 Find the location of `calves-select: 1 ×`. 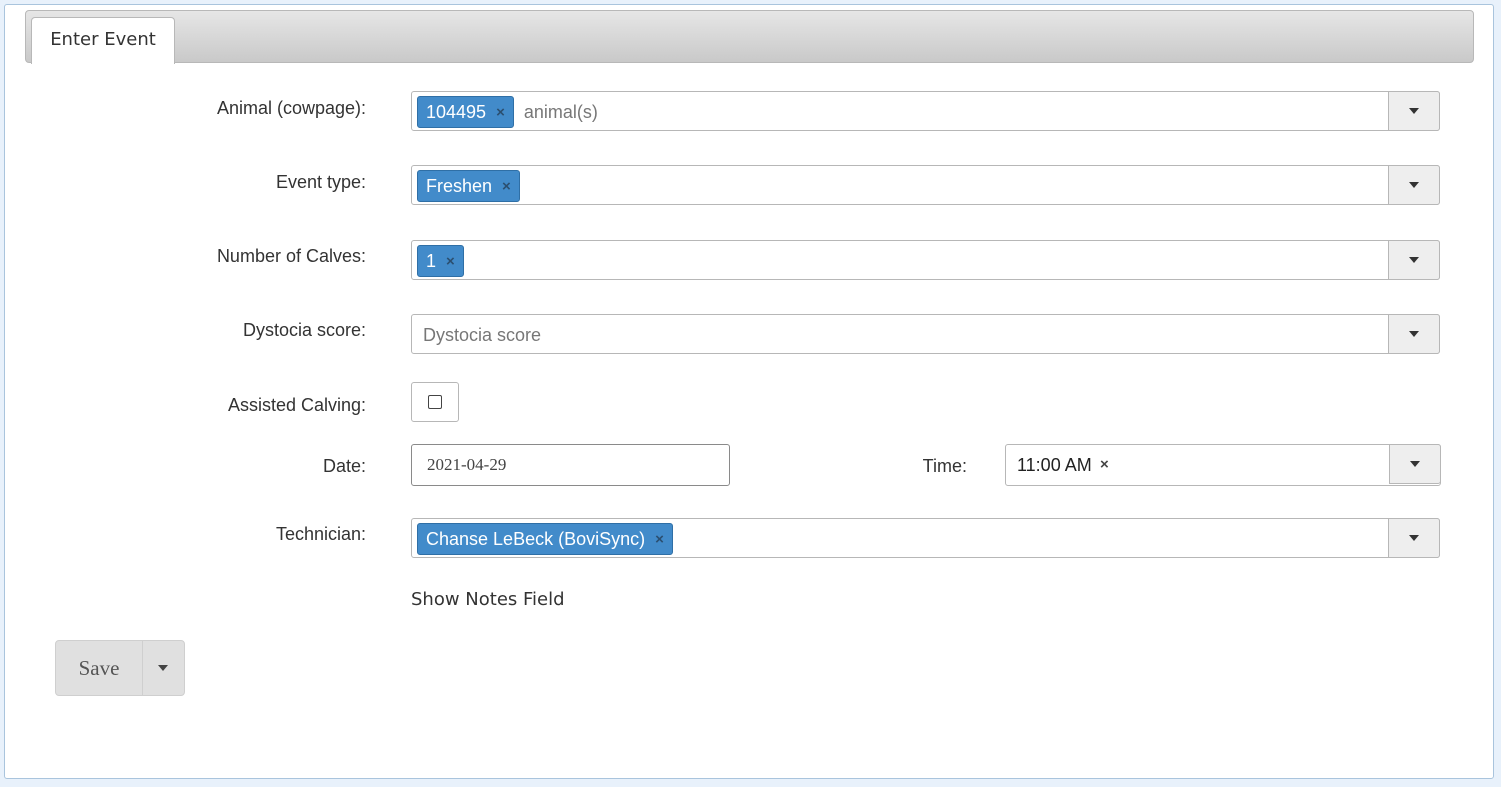

calves-select: 1 × is located at coordinates (925, 260).